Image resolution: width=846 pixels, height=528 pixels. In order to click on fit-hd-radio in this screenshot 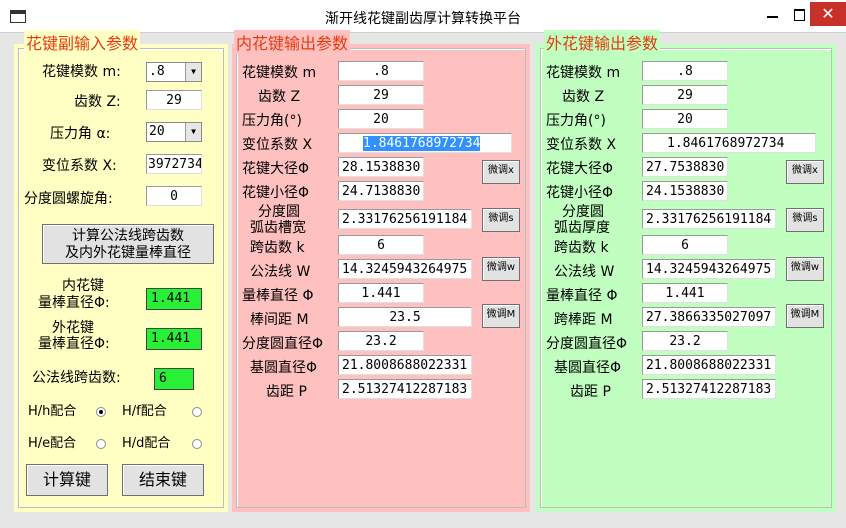, I will do `click(197, 444)`.